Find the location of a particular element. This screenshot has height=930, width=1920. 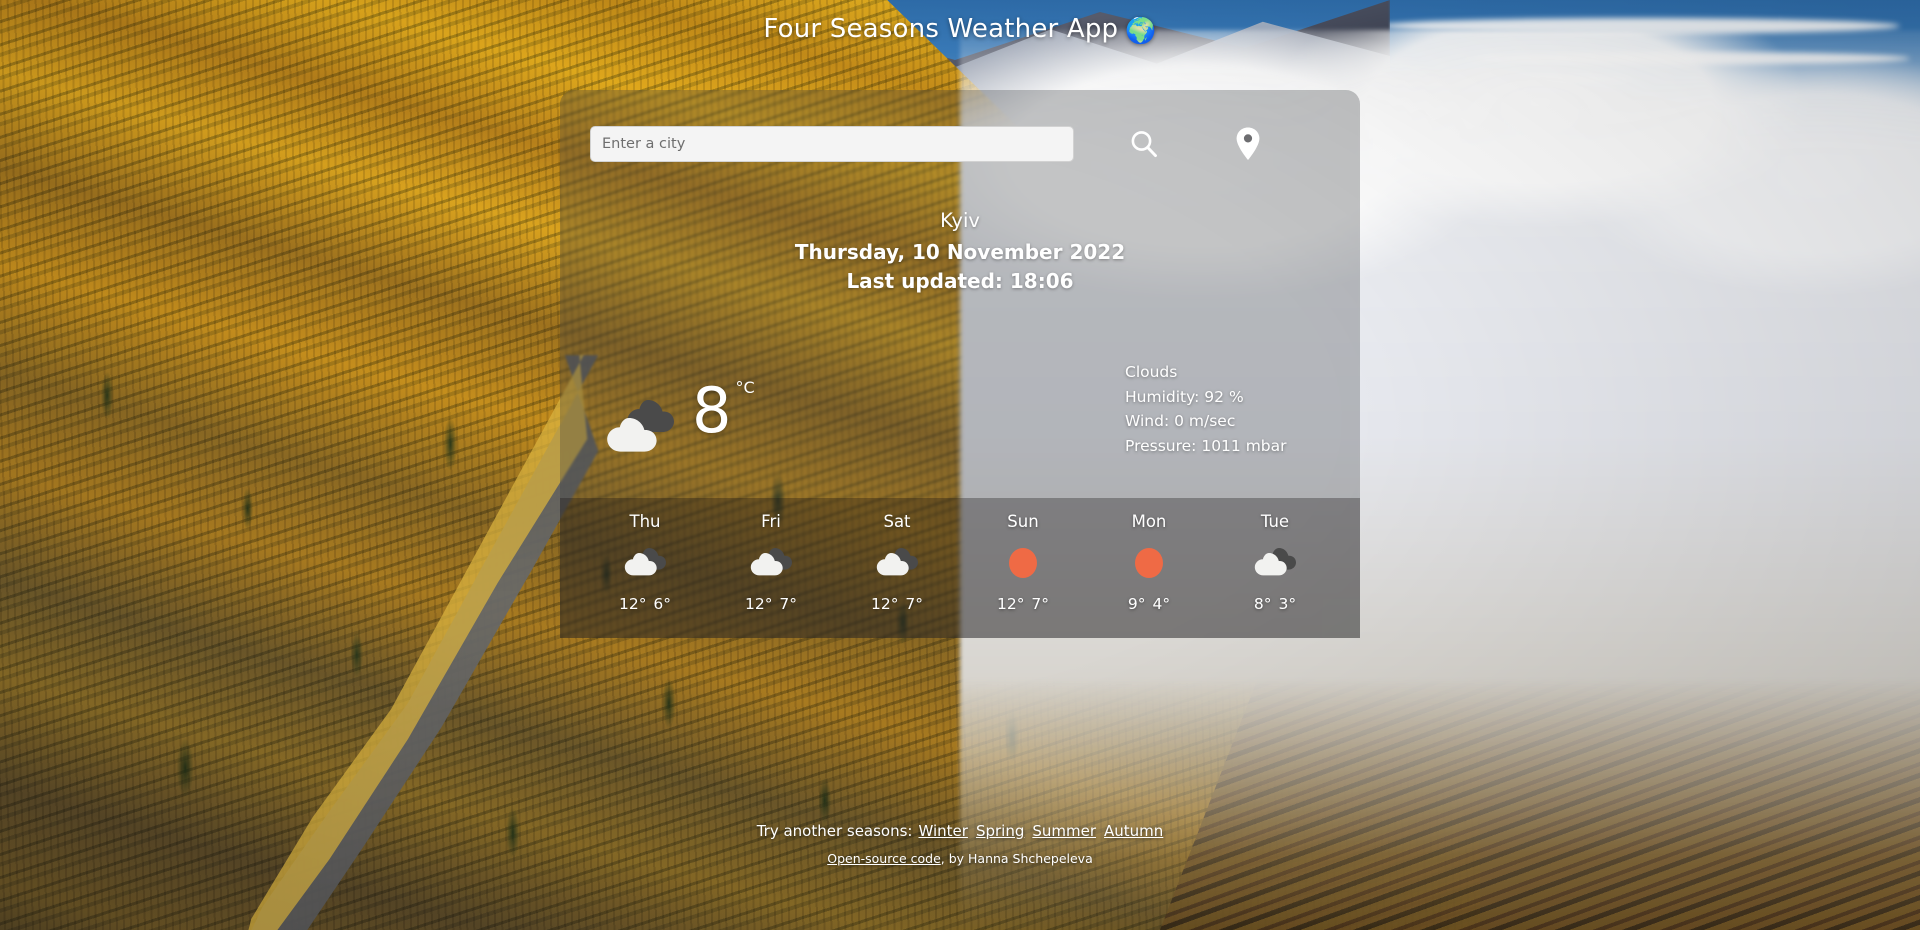

current-weather-icon-wrap is located at coordinates (639, 423).